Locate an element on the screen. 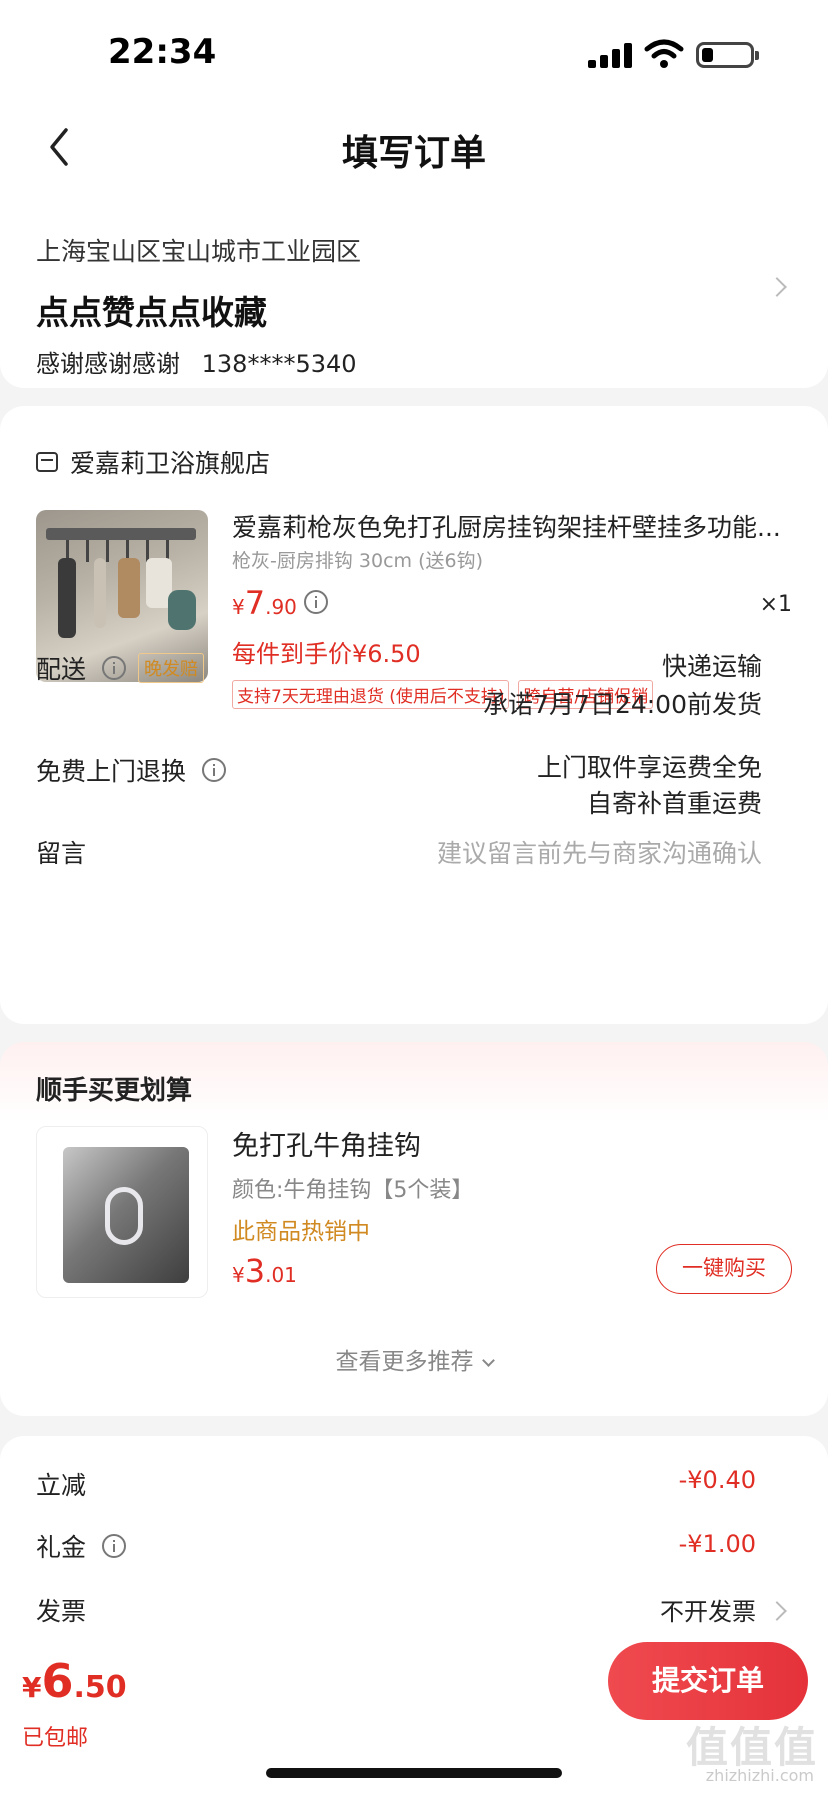 This screenshot has width=828, height=1795. shipping-status: 已包邮 is located at coordinates (55, 1738).